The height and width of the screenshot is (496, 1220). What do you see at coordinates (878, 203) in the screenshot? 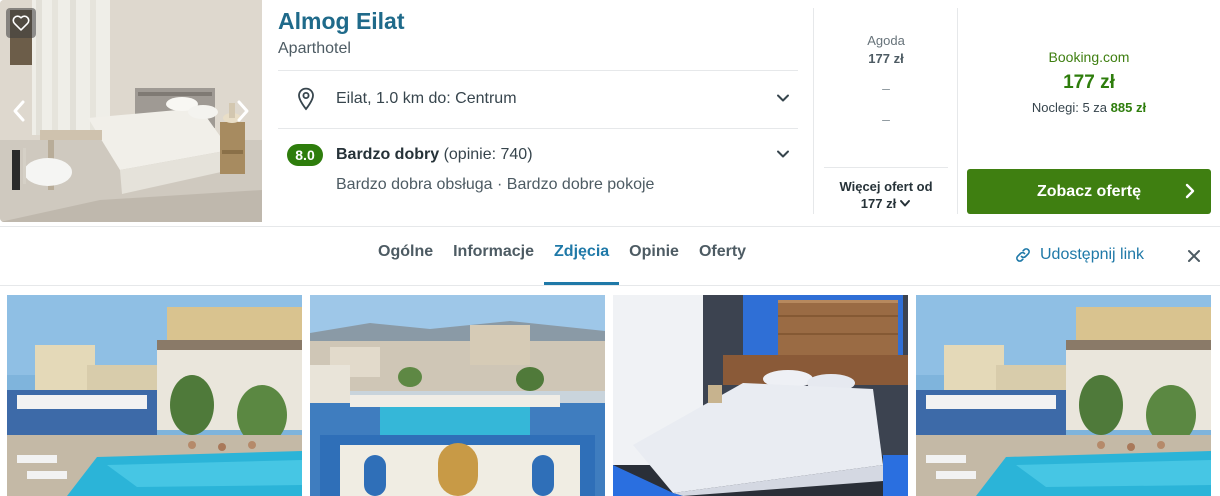
I see `more-offers-price: 177 zł` at bounding box center [878, 203].